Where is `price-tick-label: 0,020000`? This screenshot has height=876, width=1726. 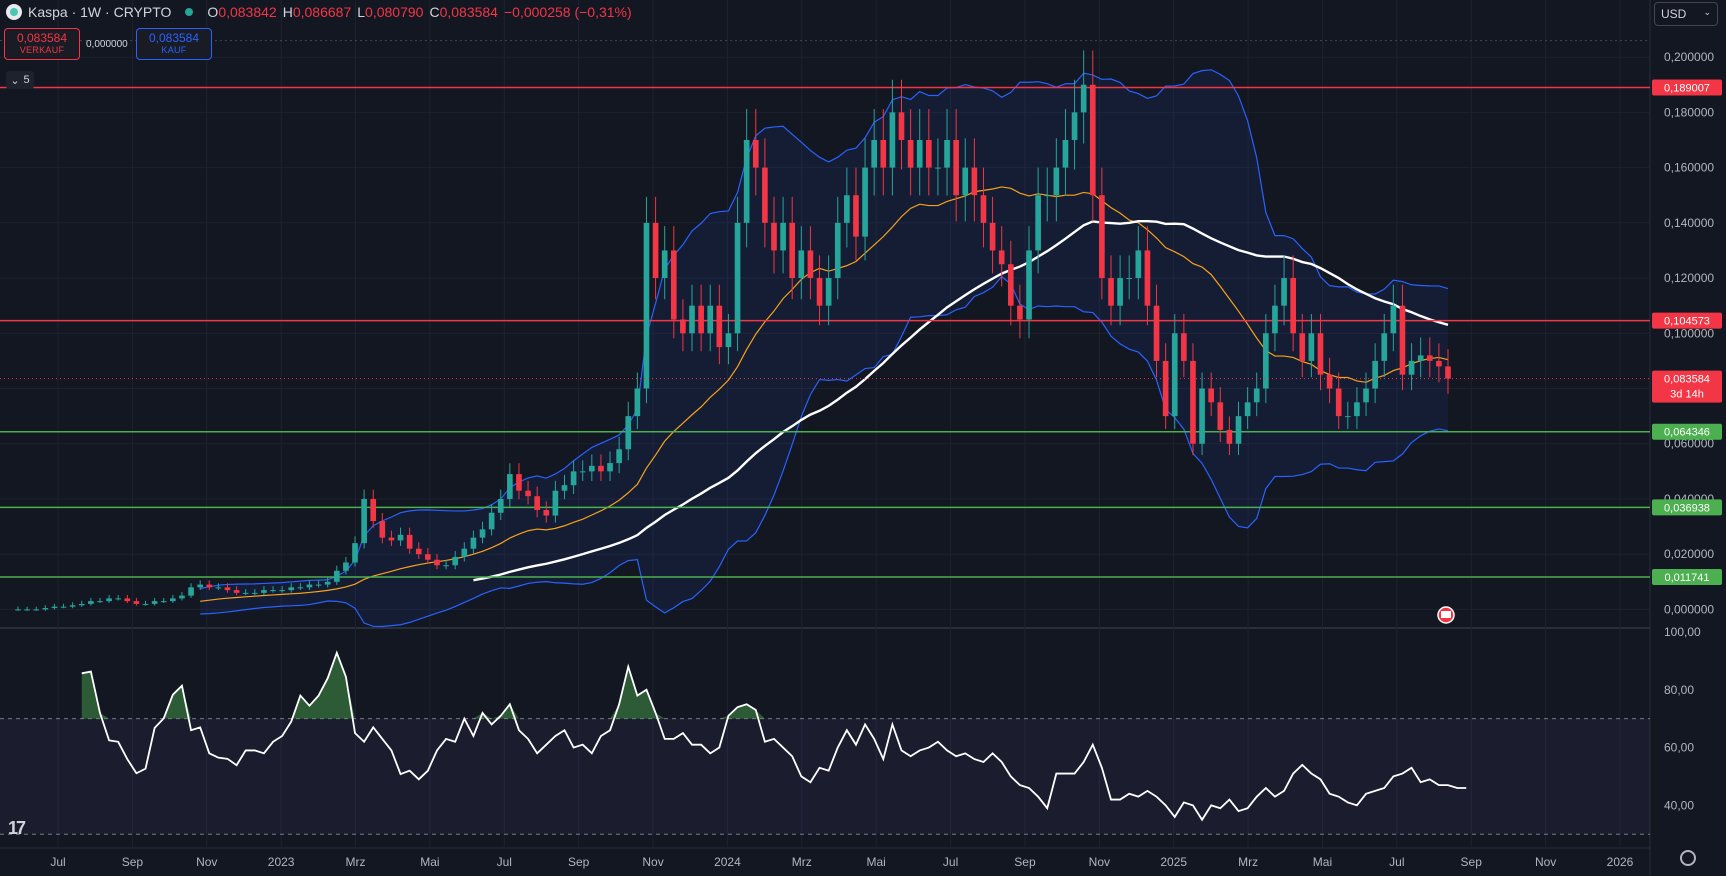
price-tick-label: 0,020000 is located at coordinates (1689, 554).